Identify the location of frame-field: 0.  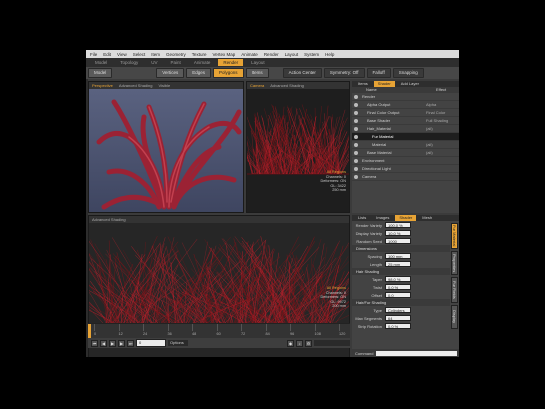
(151, 343).